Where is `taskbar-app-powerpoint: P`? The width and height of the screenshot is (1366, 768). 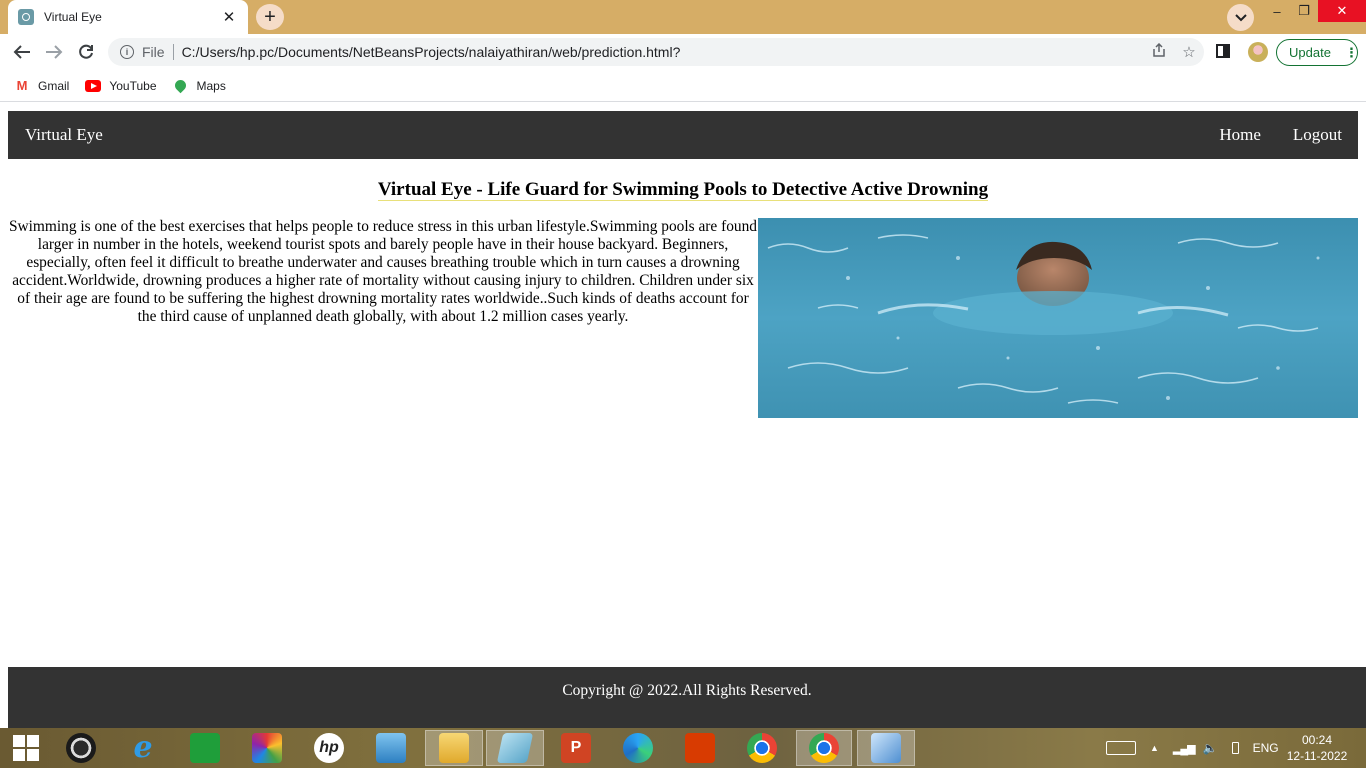 taskbar-app-powerpoint: P is located at coordinates (576, 748).